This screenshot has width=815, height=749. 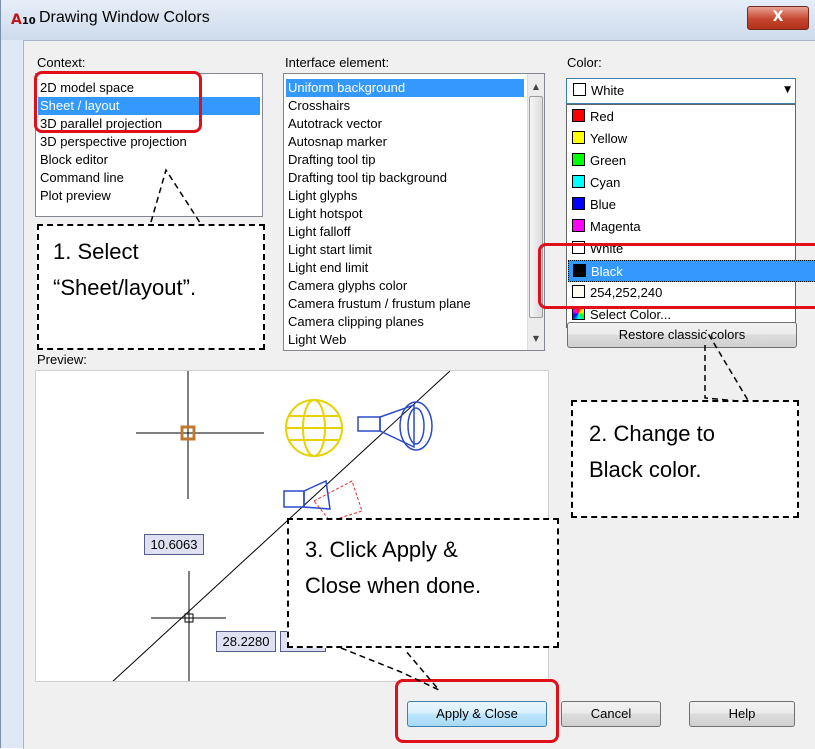 I want to click on callout-step1-line1: 1. Select, so click(x=96, y=251).